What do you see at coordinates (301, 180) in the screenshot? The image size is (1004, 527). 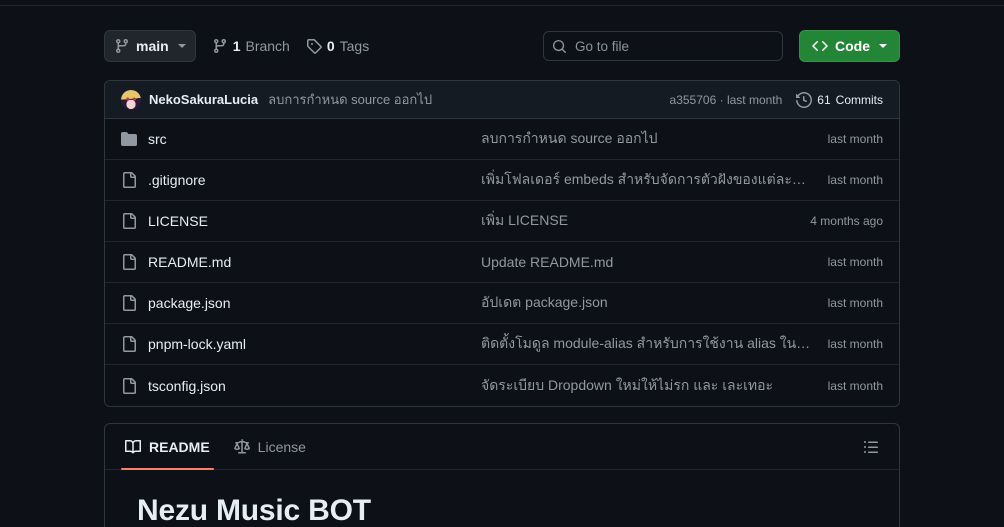 I see `file-name-link: .gitignore` at bounding box center [301, 180].